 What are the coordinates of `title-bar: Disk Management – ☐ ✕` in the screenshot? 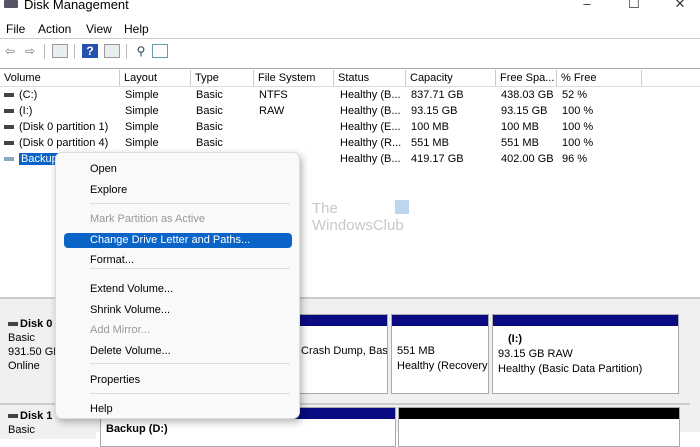 It's located at (350, 10).